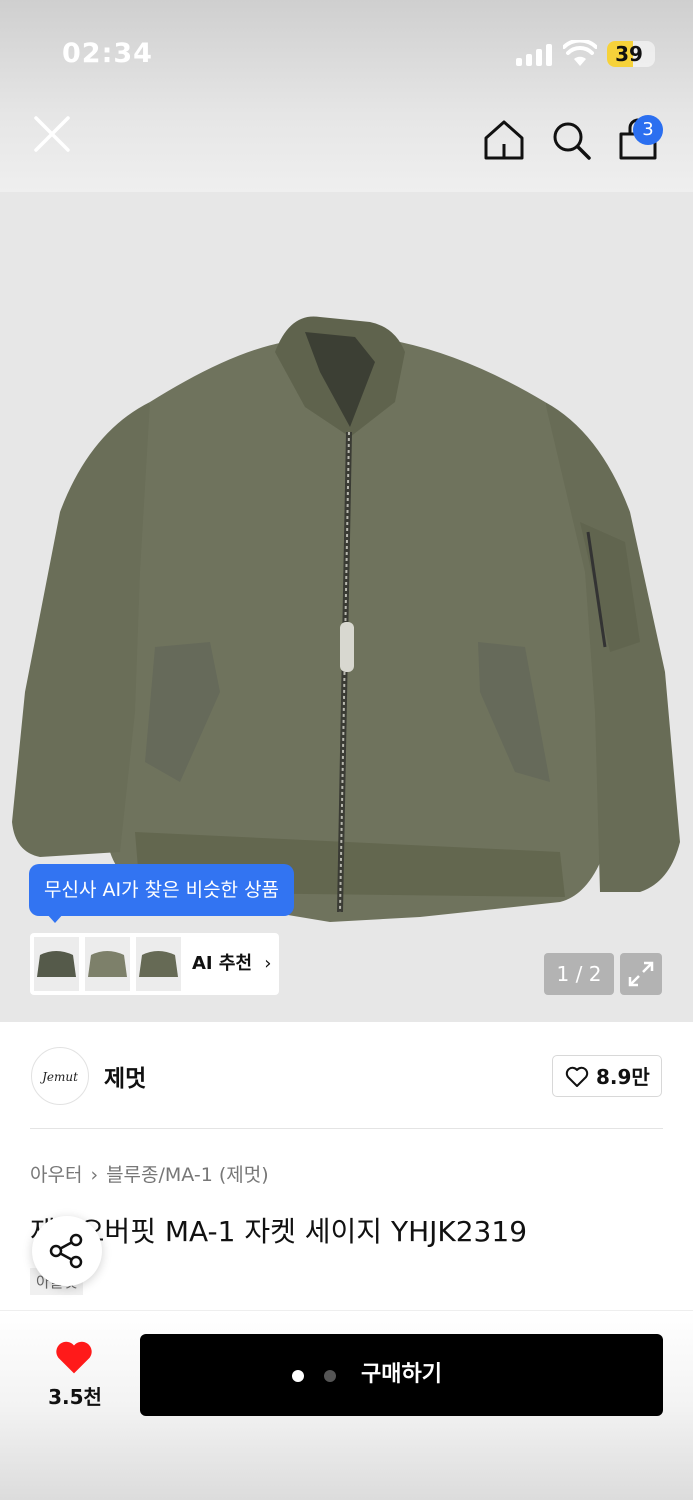 The image size is (693, 1500). I want to click on expand-button, so click(641, 974).